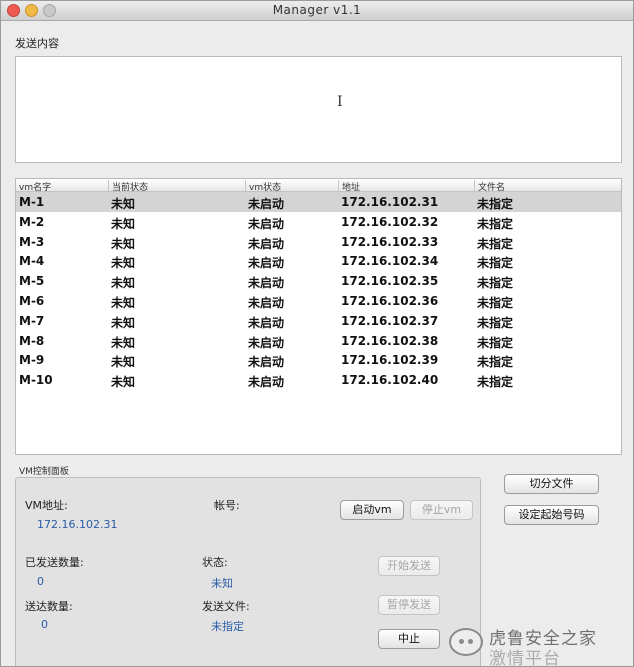 The image size is (634, 667). I want to click on vm-name-cell: M-10, so click(36, 380).